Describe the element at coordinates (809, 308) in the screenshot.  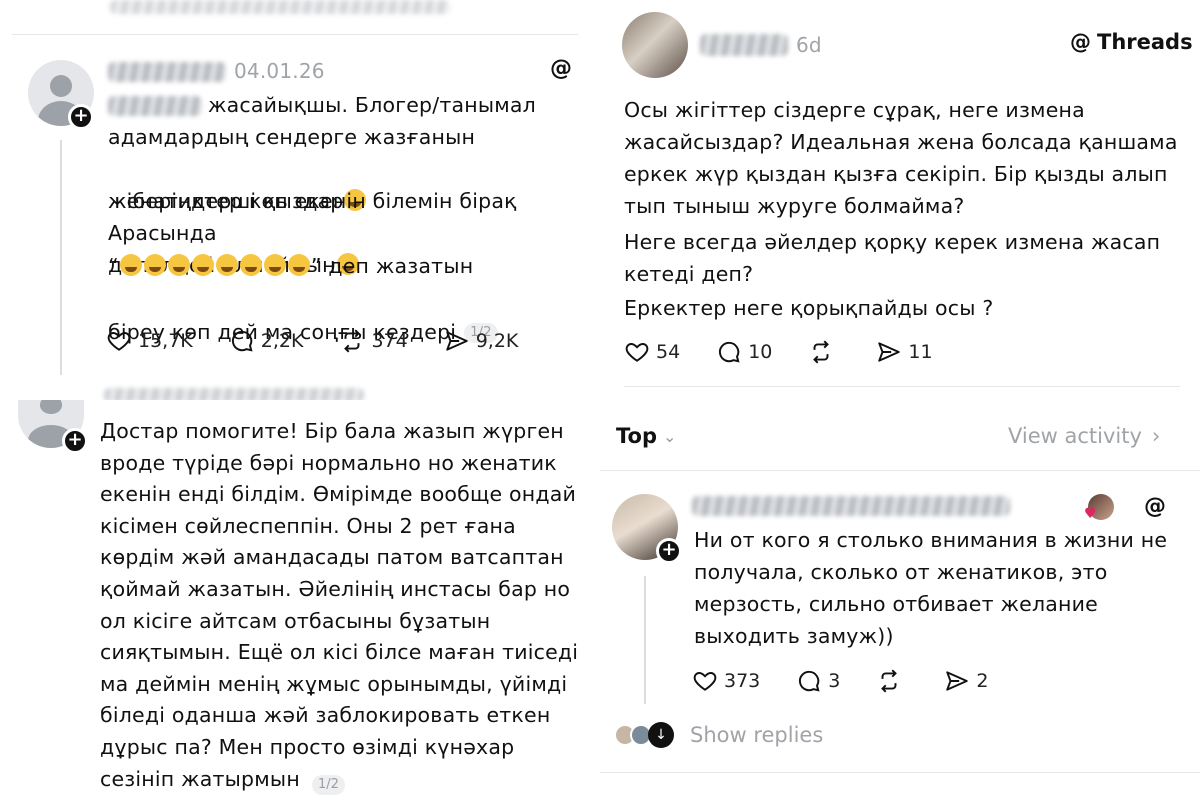
I see `post-paragraph-3: Еркектер неге қорықпайды осы ?` at that location.